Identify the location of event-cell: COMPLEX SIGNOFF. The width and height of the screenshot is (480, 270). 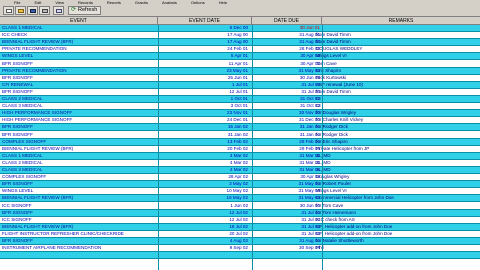
(78, 142).